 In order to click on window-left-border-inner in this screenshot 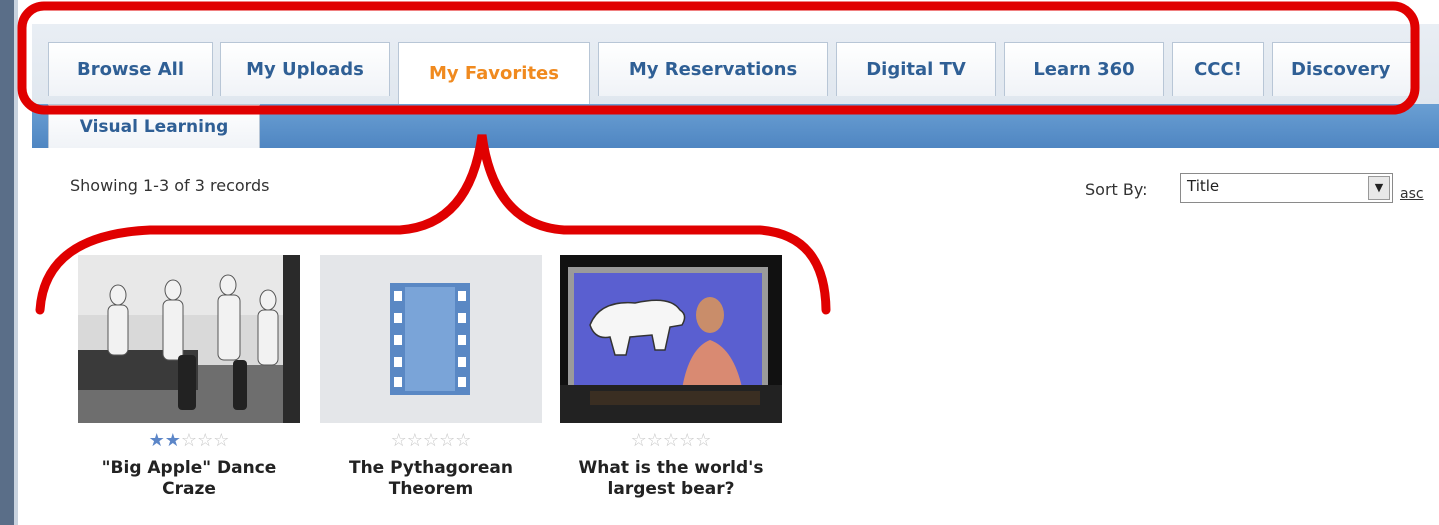, I will do `click(16, 262)`.